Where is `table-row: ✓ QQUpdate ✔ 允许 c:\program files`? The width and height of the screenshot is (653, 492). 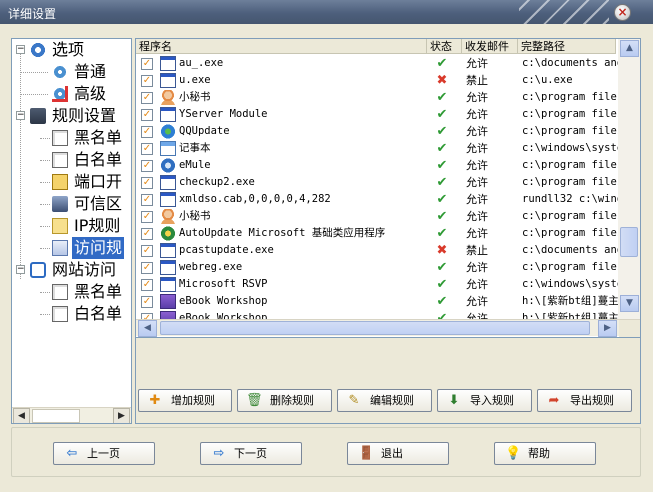 table-row: ✓ QQUpdate ✔ 允许 c:\program files is located at coordinates (377, 131).